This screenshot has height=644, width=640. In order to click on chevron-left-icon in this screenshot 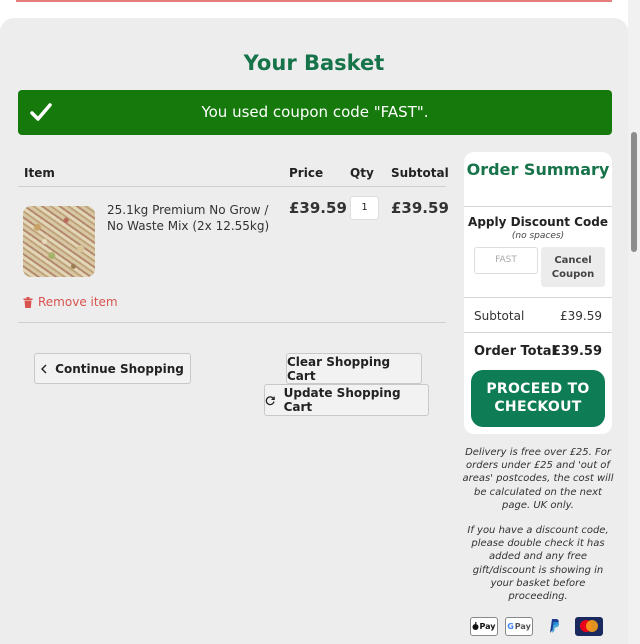, I will do `click(44, 368)`.